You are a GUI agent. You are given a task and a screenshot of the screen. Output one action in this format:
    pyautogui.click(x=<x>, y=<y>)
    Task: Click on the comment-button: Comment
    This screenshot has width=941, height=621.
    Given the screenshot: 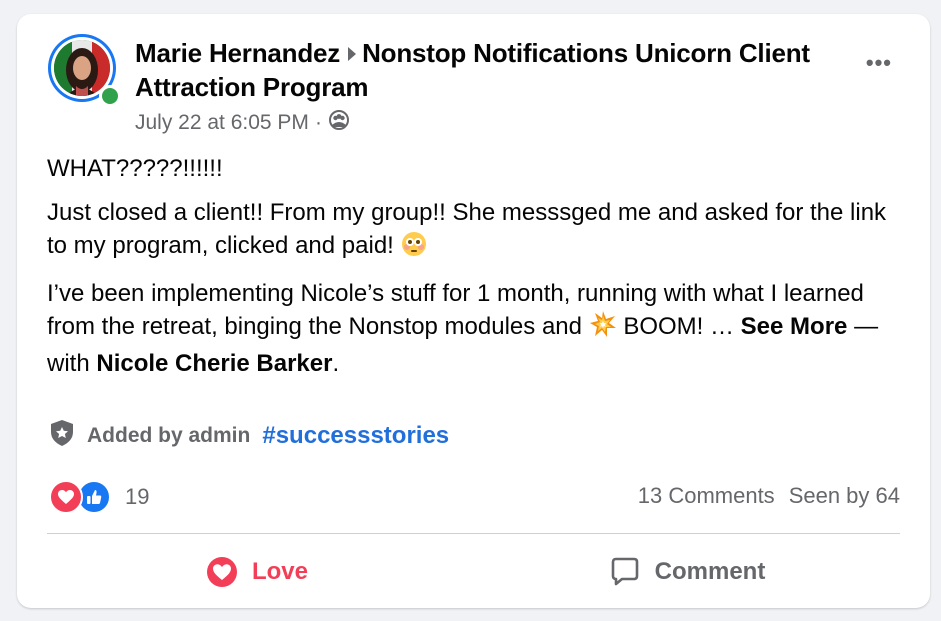 What is the action you would take?
    pyautogui.click(x=687, y=572)
    